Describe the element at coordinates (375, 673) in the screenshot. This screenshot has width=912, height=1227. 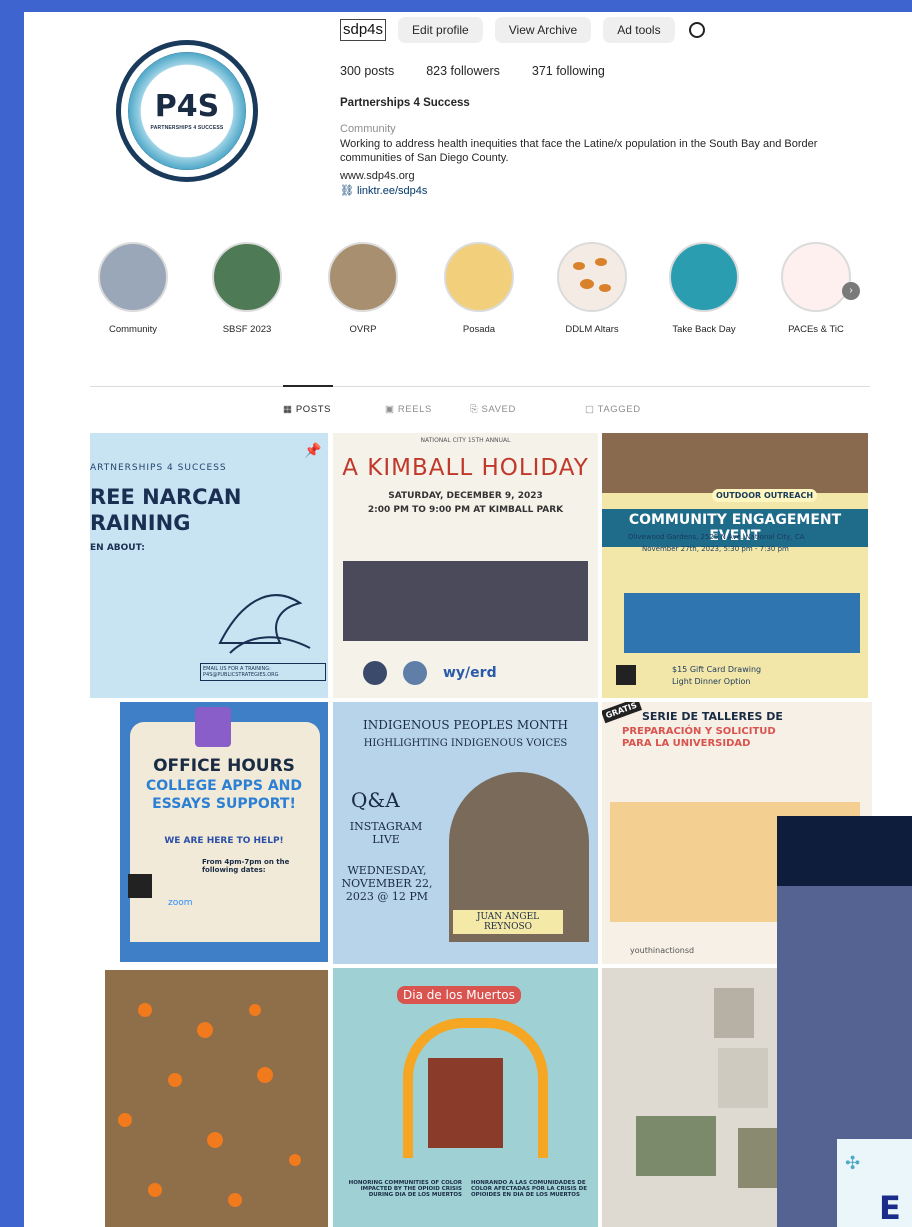
I see `city-seal-icon` at that location.